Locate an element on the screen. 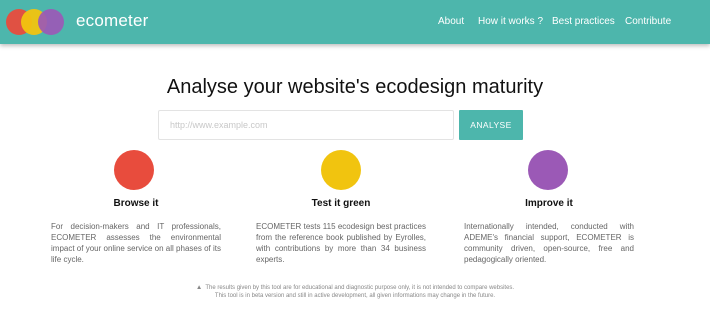 This screenshot has width=710, height=314. feature-title: Improve it is located at coordinates (549, 203).